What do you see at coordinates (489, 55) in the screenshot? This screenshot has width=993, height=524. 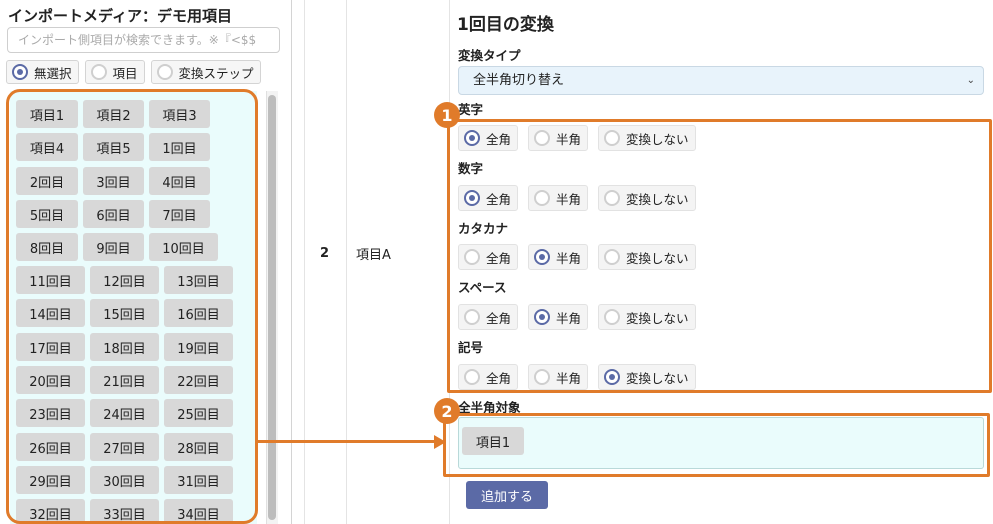 I see `conversion-type-label: 変換タイプ` at bounding box center [489, 55].